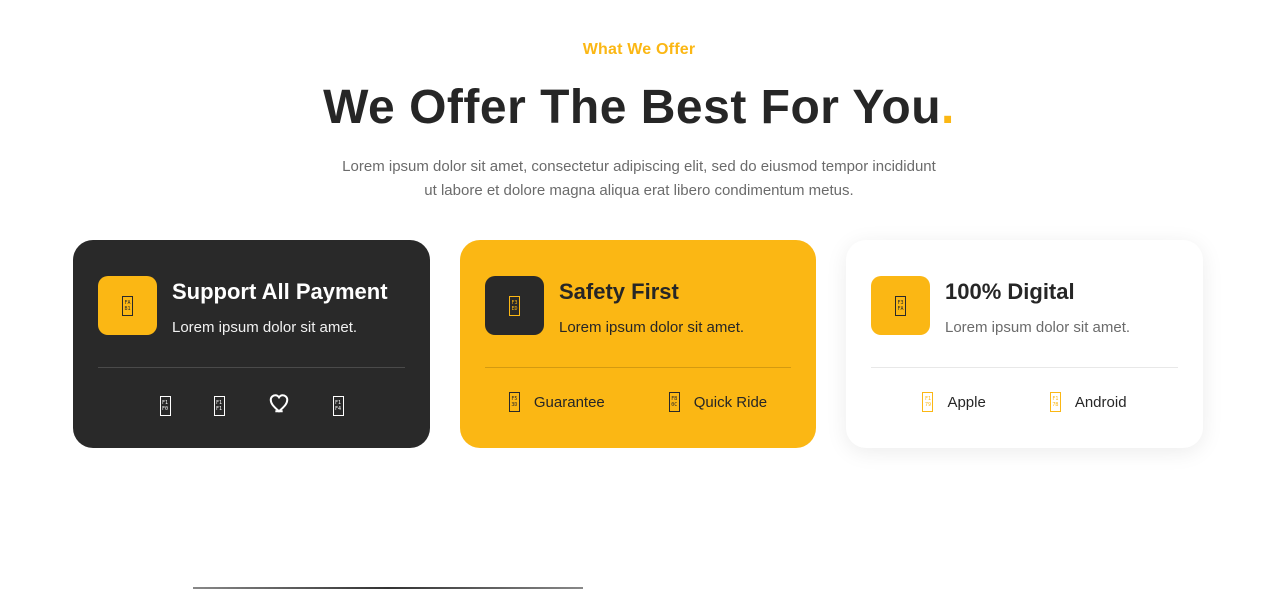 The height and width of the screenshot is (589, 1278). What do you see at coordinates (1010, 291) in the screenshot?
I see `card-title: 100% Digital` at bounding box center [1010, 291].